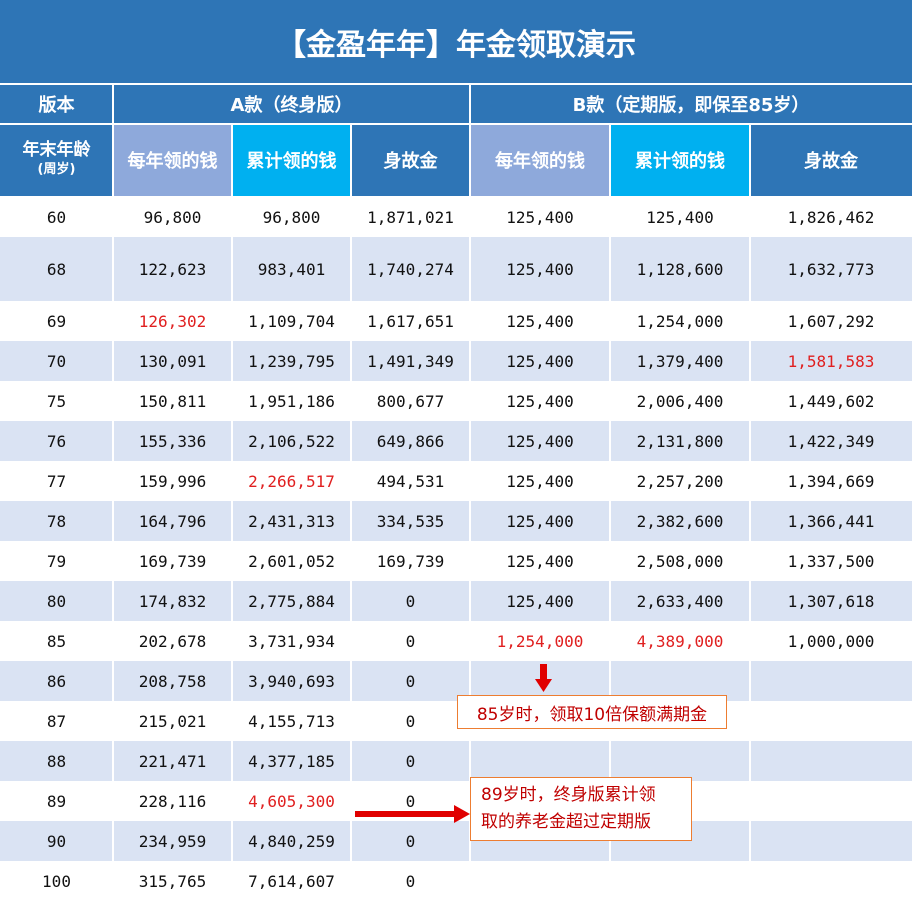  Describe the element at coordinates (680, 269) in the screenshot. I see `cell-b-cum: 1,128,600` at that location.